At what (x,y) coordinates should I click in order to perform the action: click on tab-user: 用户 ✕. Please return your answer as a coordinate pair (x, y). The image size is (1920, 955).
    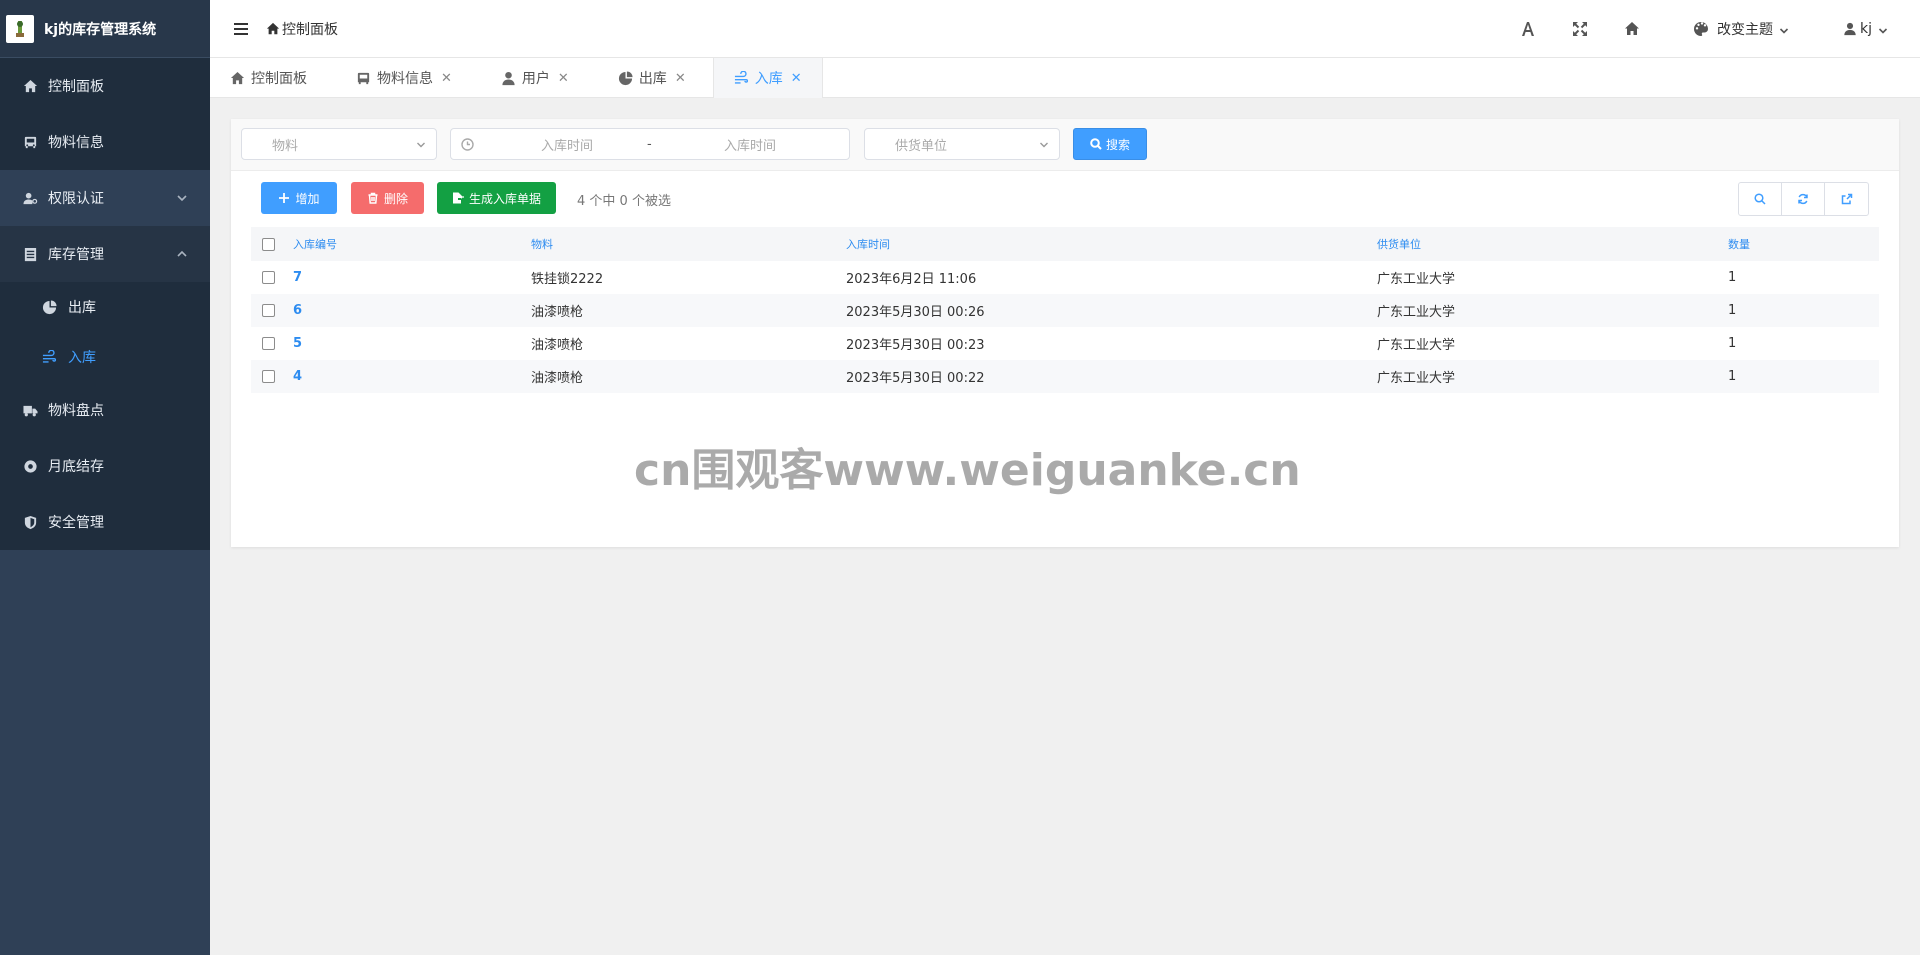
    Looking at the image, I should click on (545, 78).